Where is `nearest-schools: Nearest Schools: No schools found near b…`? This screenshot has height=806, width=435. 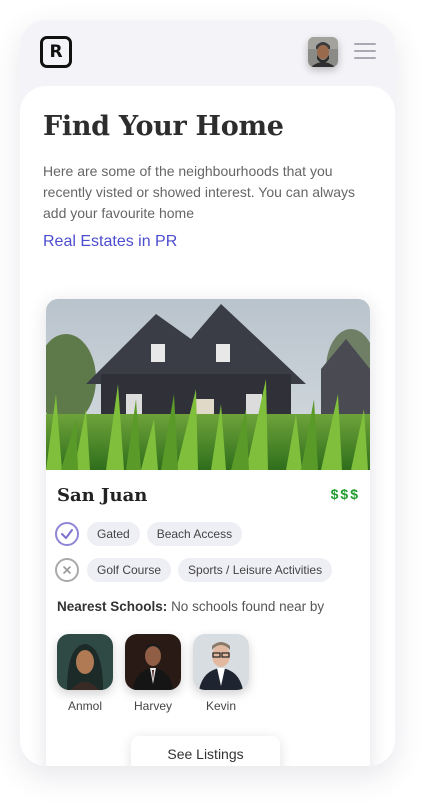 nearest-schools: Nearest Schools: No schools found near b… is located at coordinates (190, 606).